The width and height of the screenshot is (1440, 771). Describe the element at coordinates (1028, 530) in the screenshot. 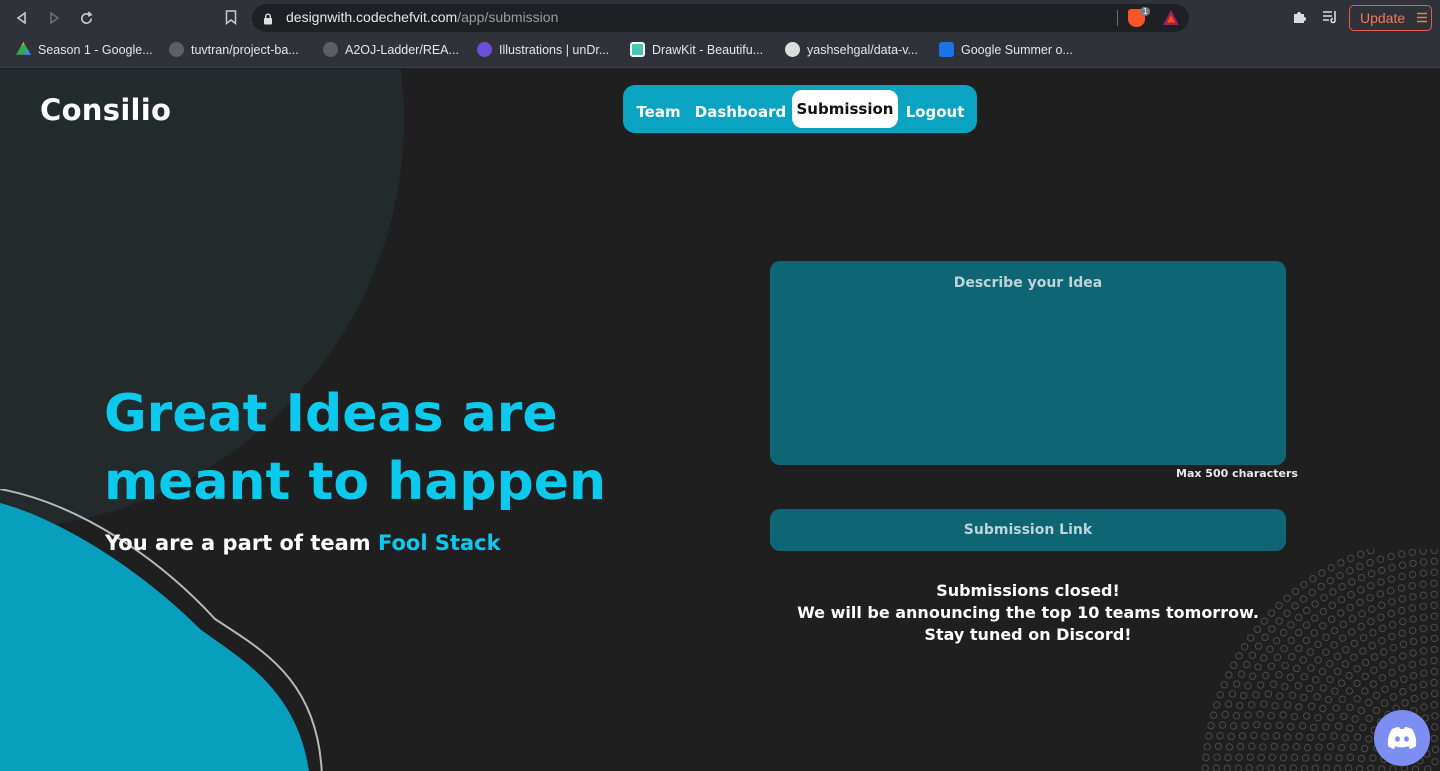

I see `submission-link-input` at that location.